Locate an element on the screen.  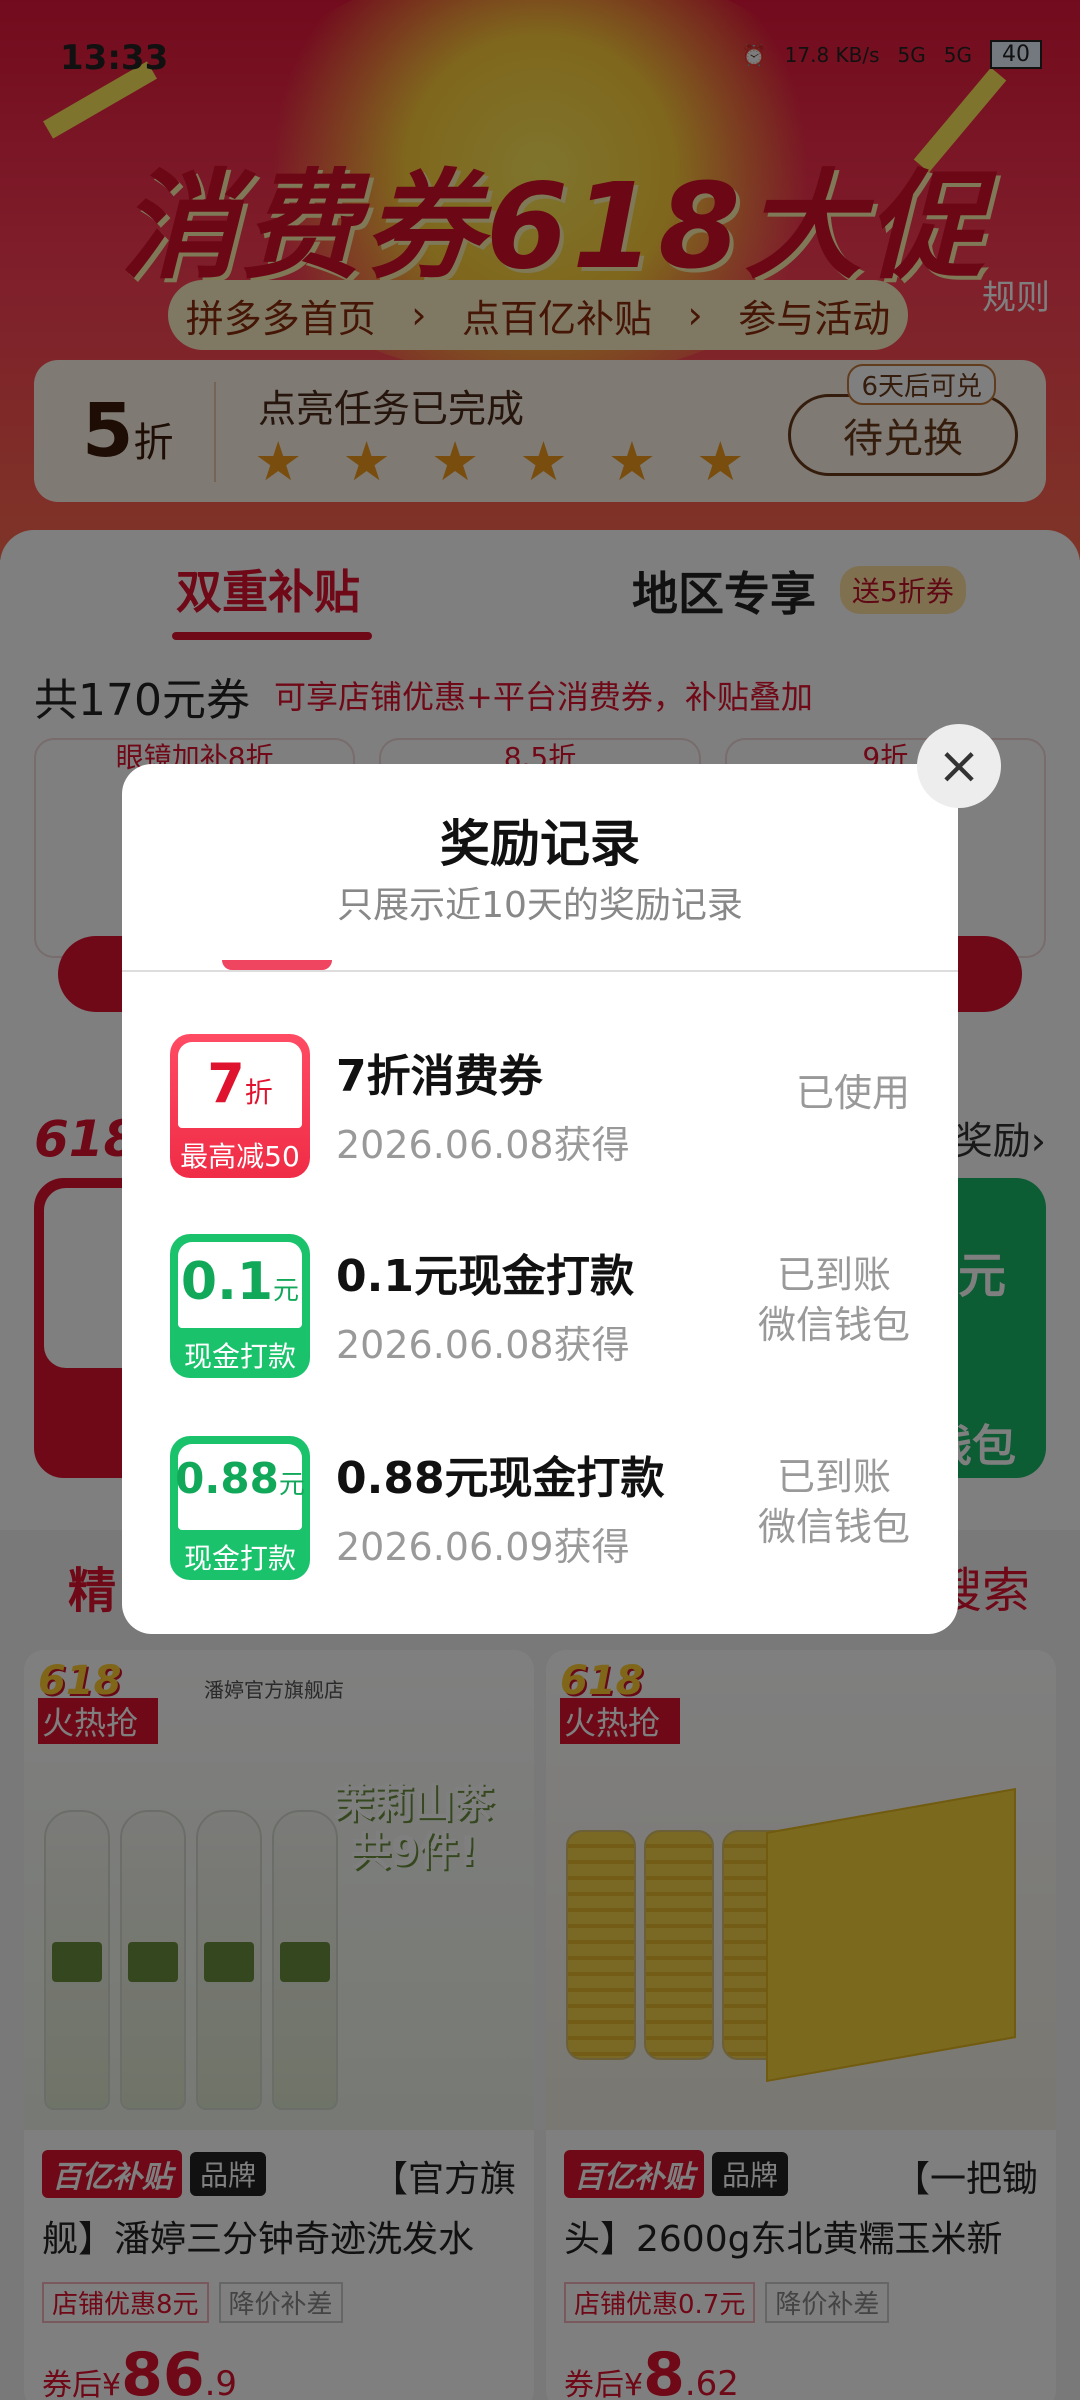
reward-icon-face: 0.88 元 is located at coordinates (240, 1487).